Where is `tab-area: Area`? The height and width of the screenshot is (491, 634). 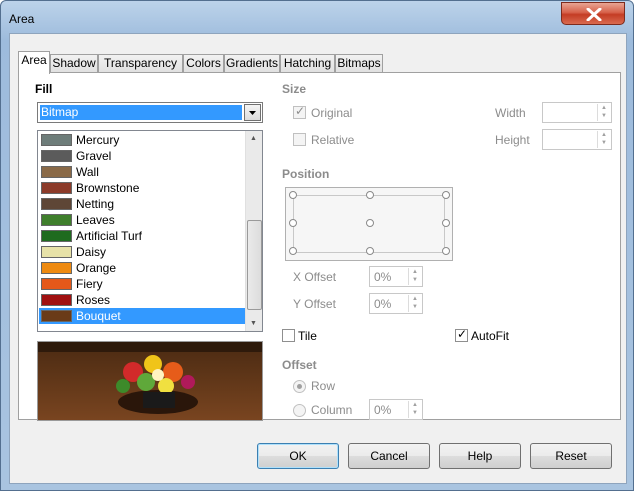 tab-area: Area is located at coordinates (34, 62).